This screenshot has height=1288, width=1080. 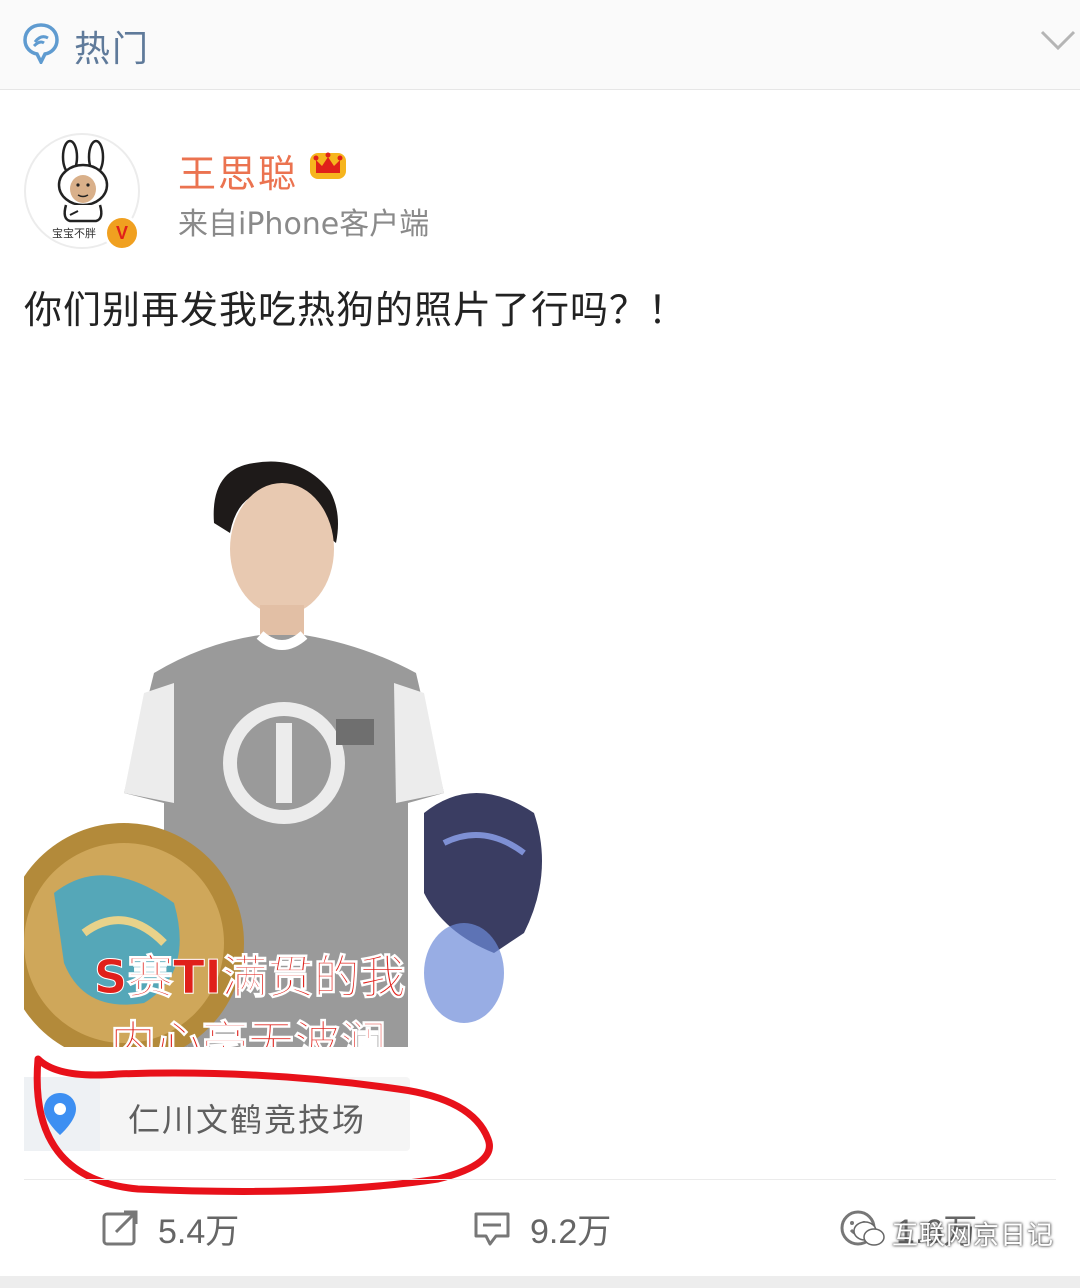 I want to click on comment-icon, so click(x=492, y=1229).